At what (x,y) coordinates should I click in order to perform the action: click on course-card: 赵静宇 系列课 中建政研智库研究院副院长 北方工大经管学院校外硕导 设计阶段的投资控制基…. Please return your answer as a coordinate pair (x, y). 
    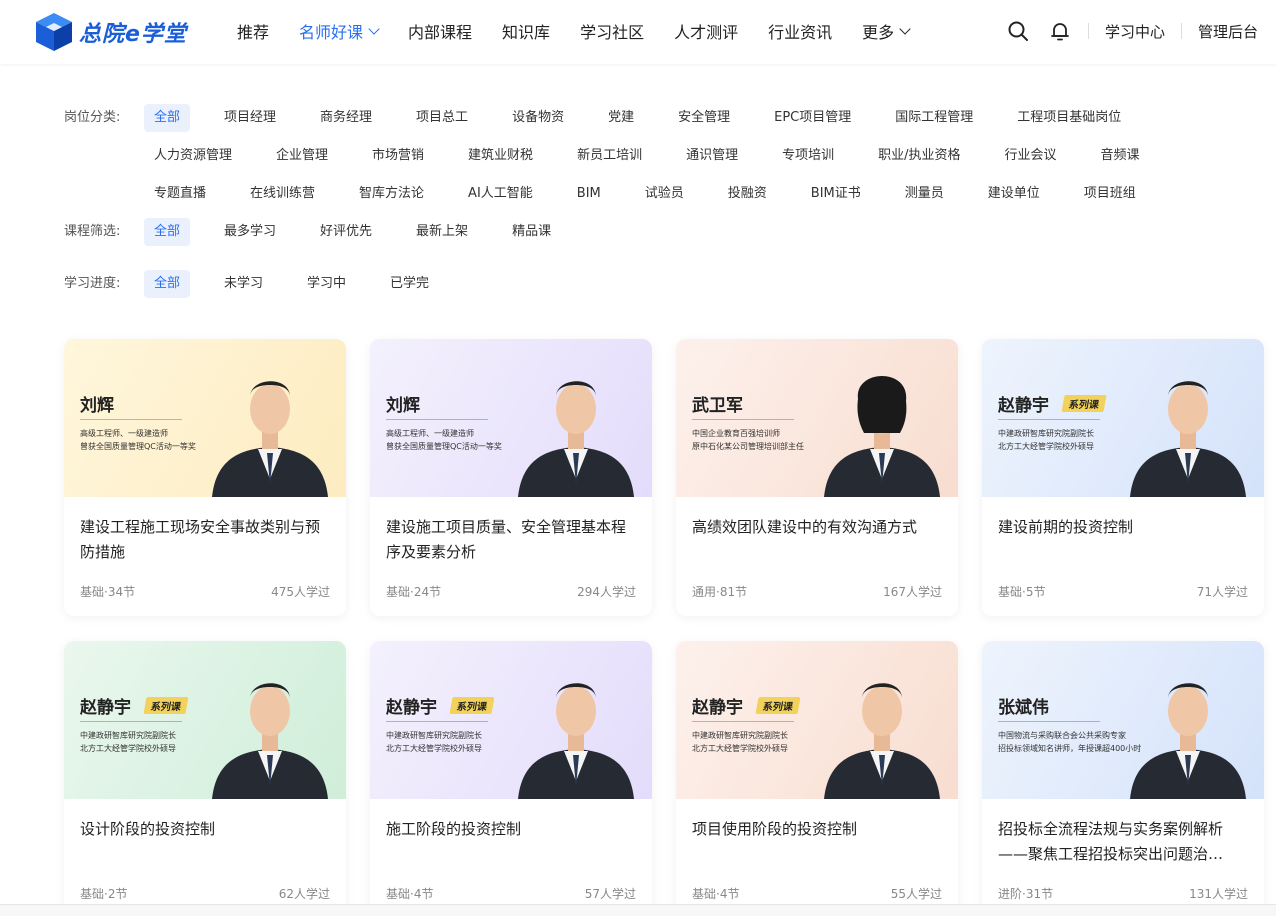
    Looking at the image, I should click on (205, 778).